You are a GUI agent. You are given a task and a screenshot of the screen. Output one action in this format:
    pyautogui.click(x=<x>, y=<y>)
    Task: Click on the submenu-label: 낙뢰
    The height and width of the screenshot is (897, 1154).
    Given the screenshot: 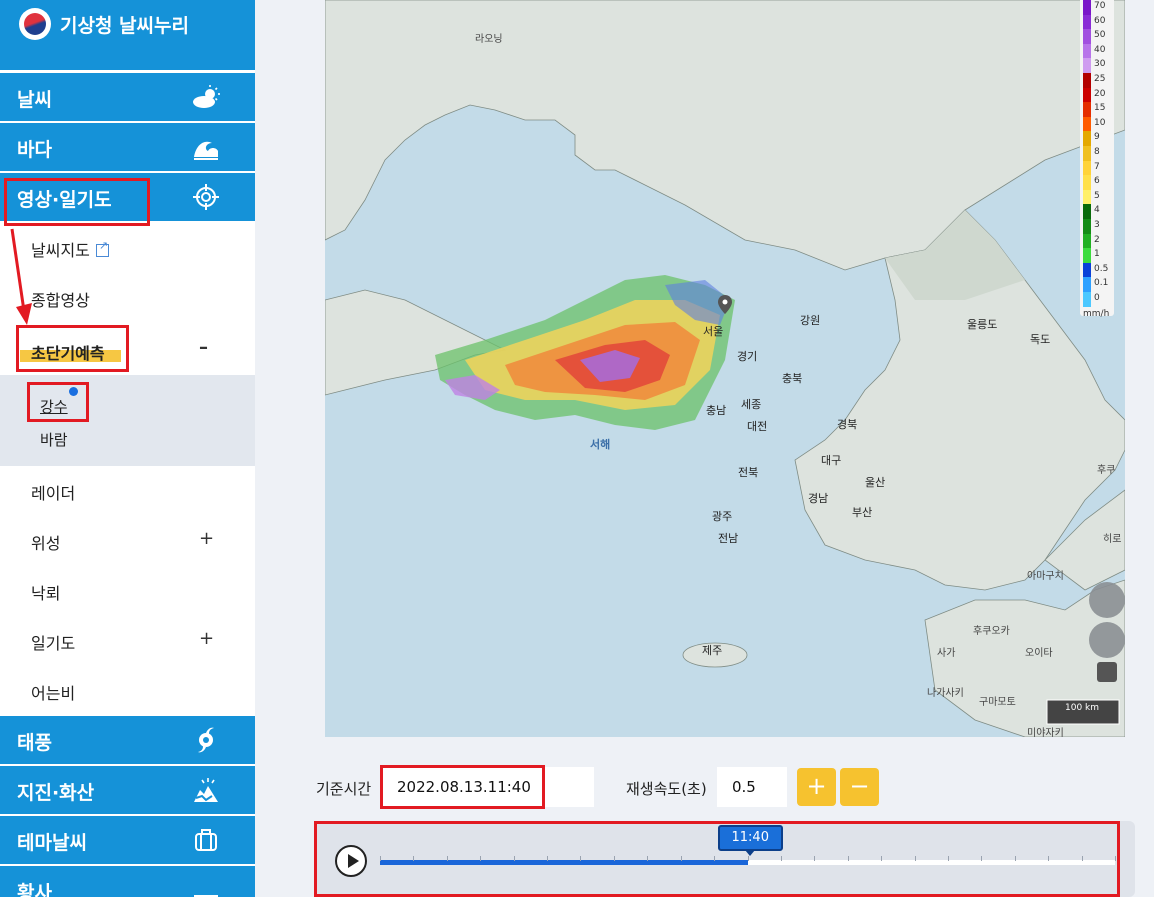 What is the action you would take?
    pyautogui.click(x=46, y=593)
    